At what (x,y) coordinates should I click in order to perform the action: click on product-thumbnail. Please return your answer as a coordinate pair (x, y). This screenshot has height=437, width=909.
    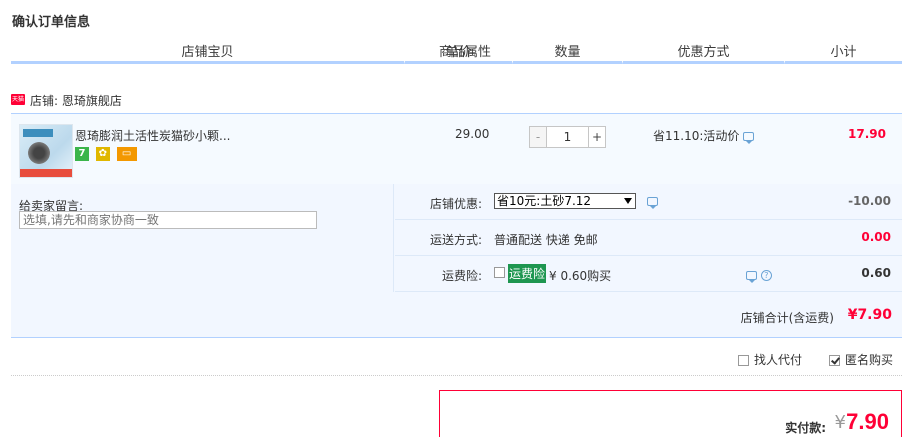
    Looking at the image, I should click on (46, 151).